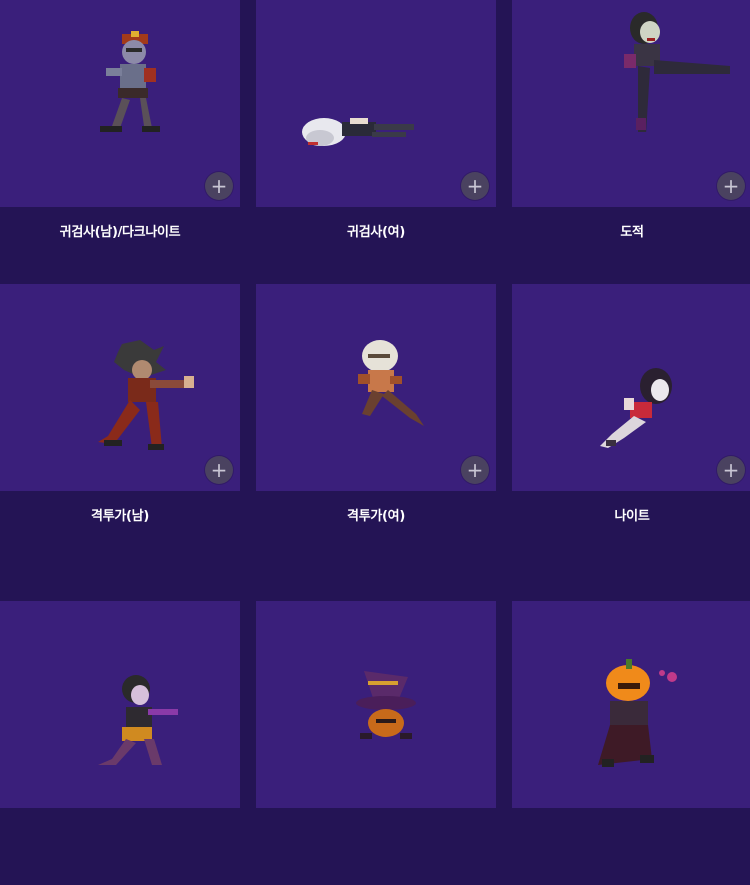  I want to click on knight-sprite, so click(636, 408).